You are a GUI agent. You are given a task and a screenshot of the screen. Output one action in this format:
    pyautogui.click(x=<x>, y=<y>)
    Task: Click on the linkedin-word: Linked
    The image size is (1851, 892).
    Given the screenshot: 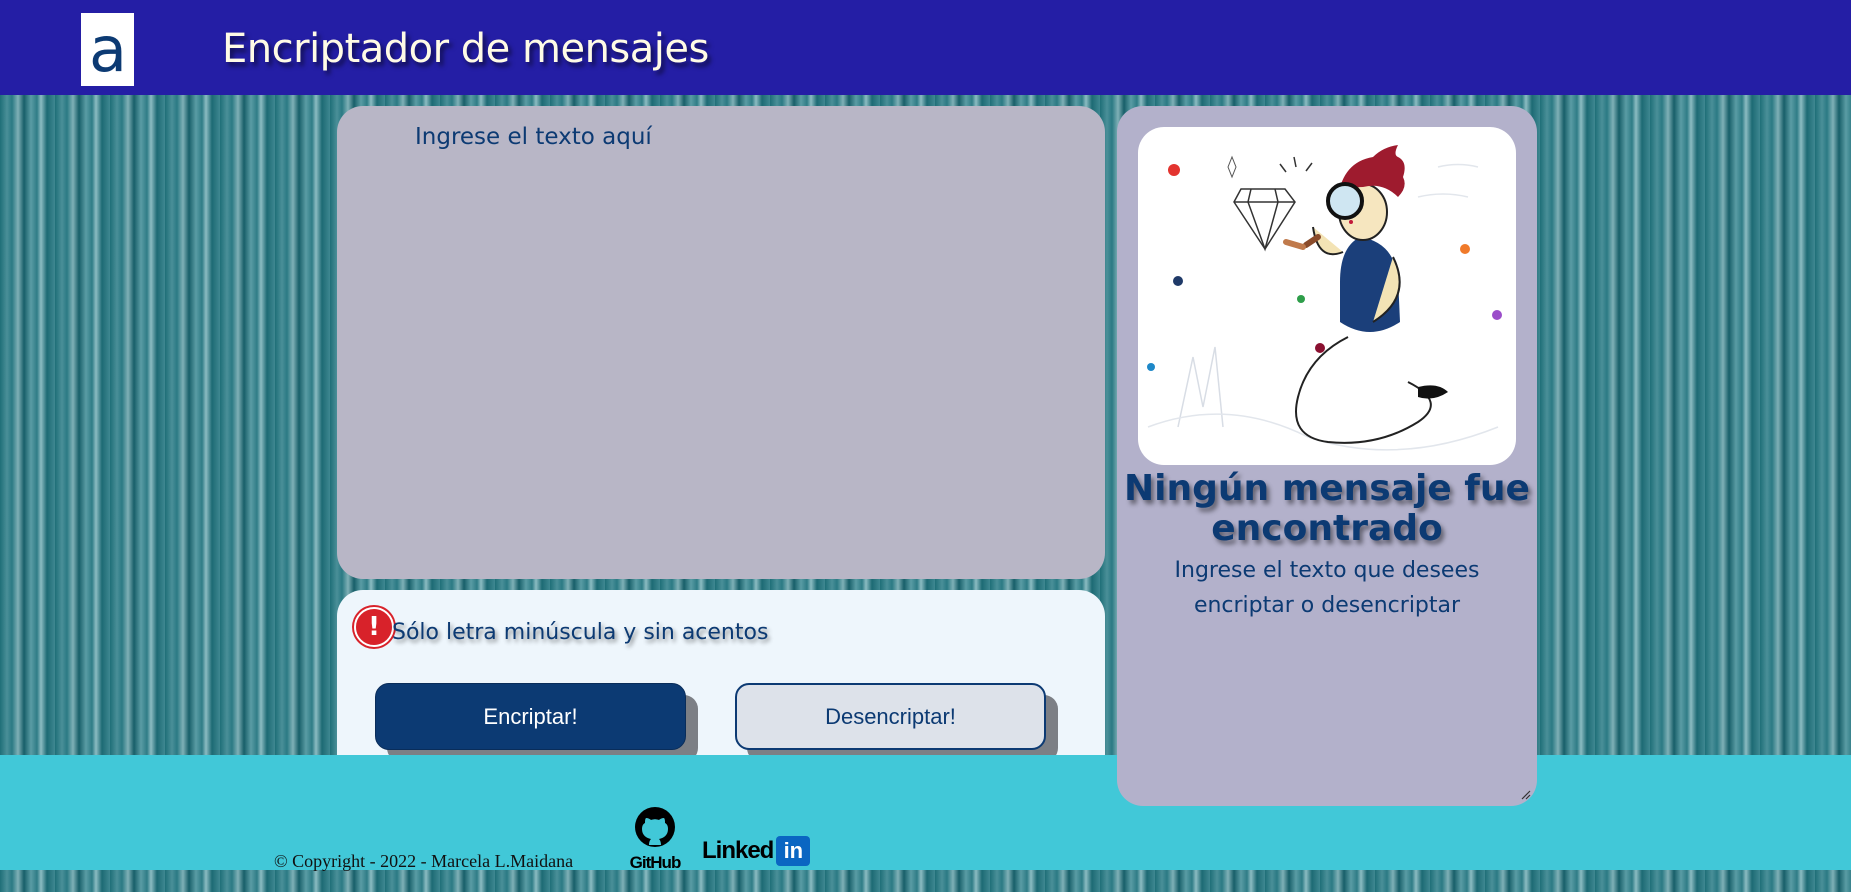 What is the action you would take?
    pyautogui.click(x=738, y=850)
    